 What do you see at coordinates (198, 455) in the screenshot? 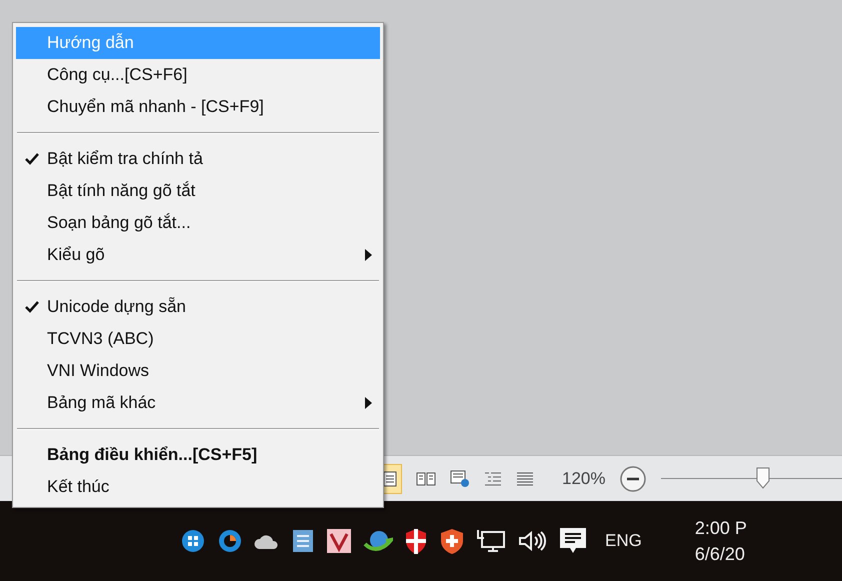
I see `menu-item: Bảng điều khiển...[CS+F5]` at bounding box center [198, 455].